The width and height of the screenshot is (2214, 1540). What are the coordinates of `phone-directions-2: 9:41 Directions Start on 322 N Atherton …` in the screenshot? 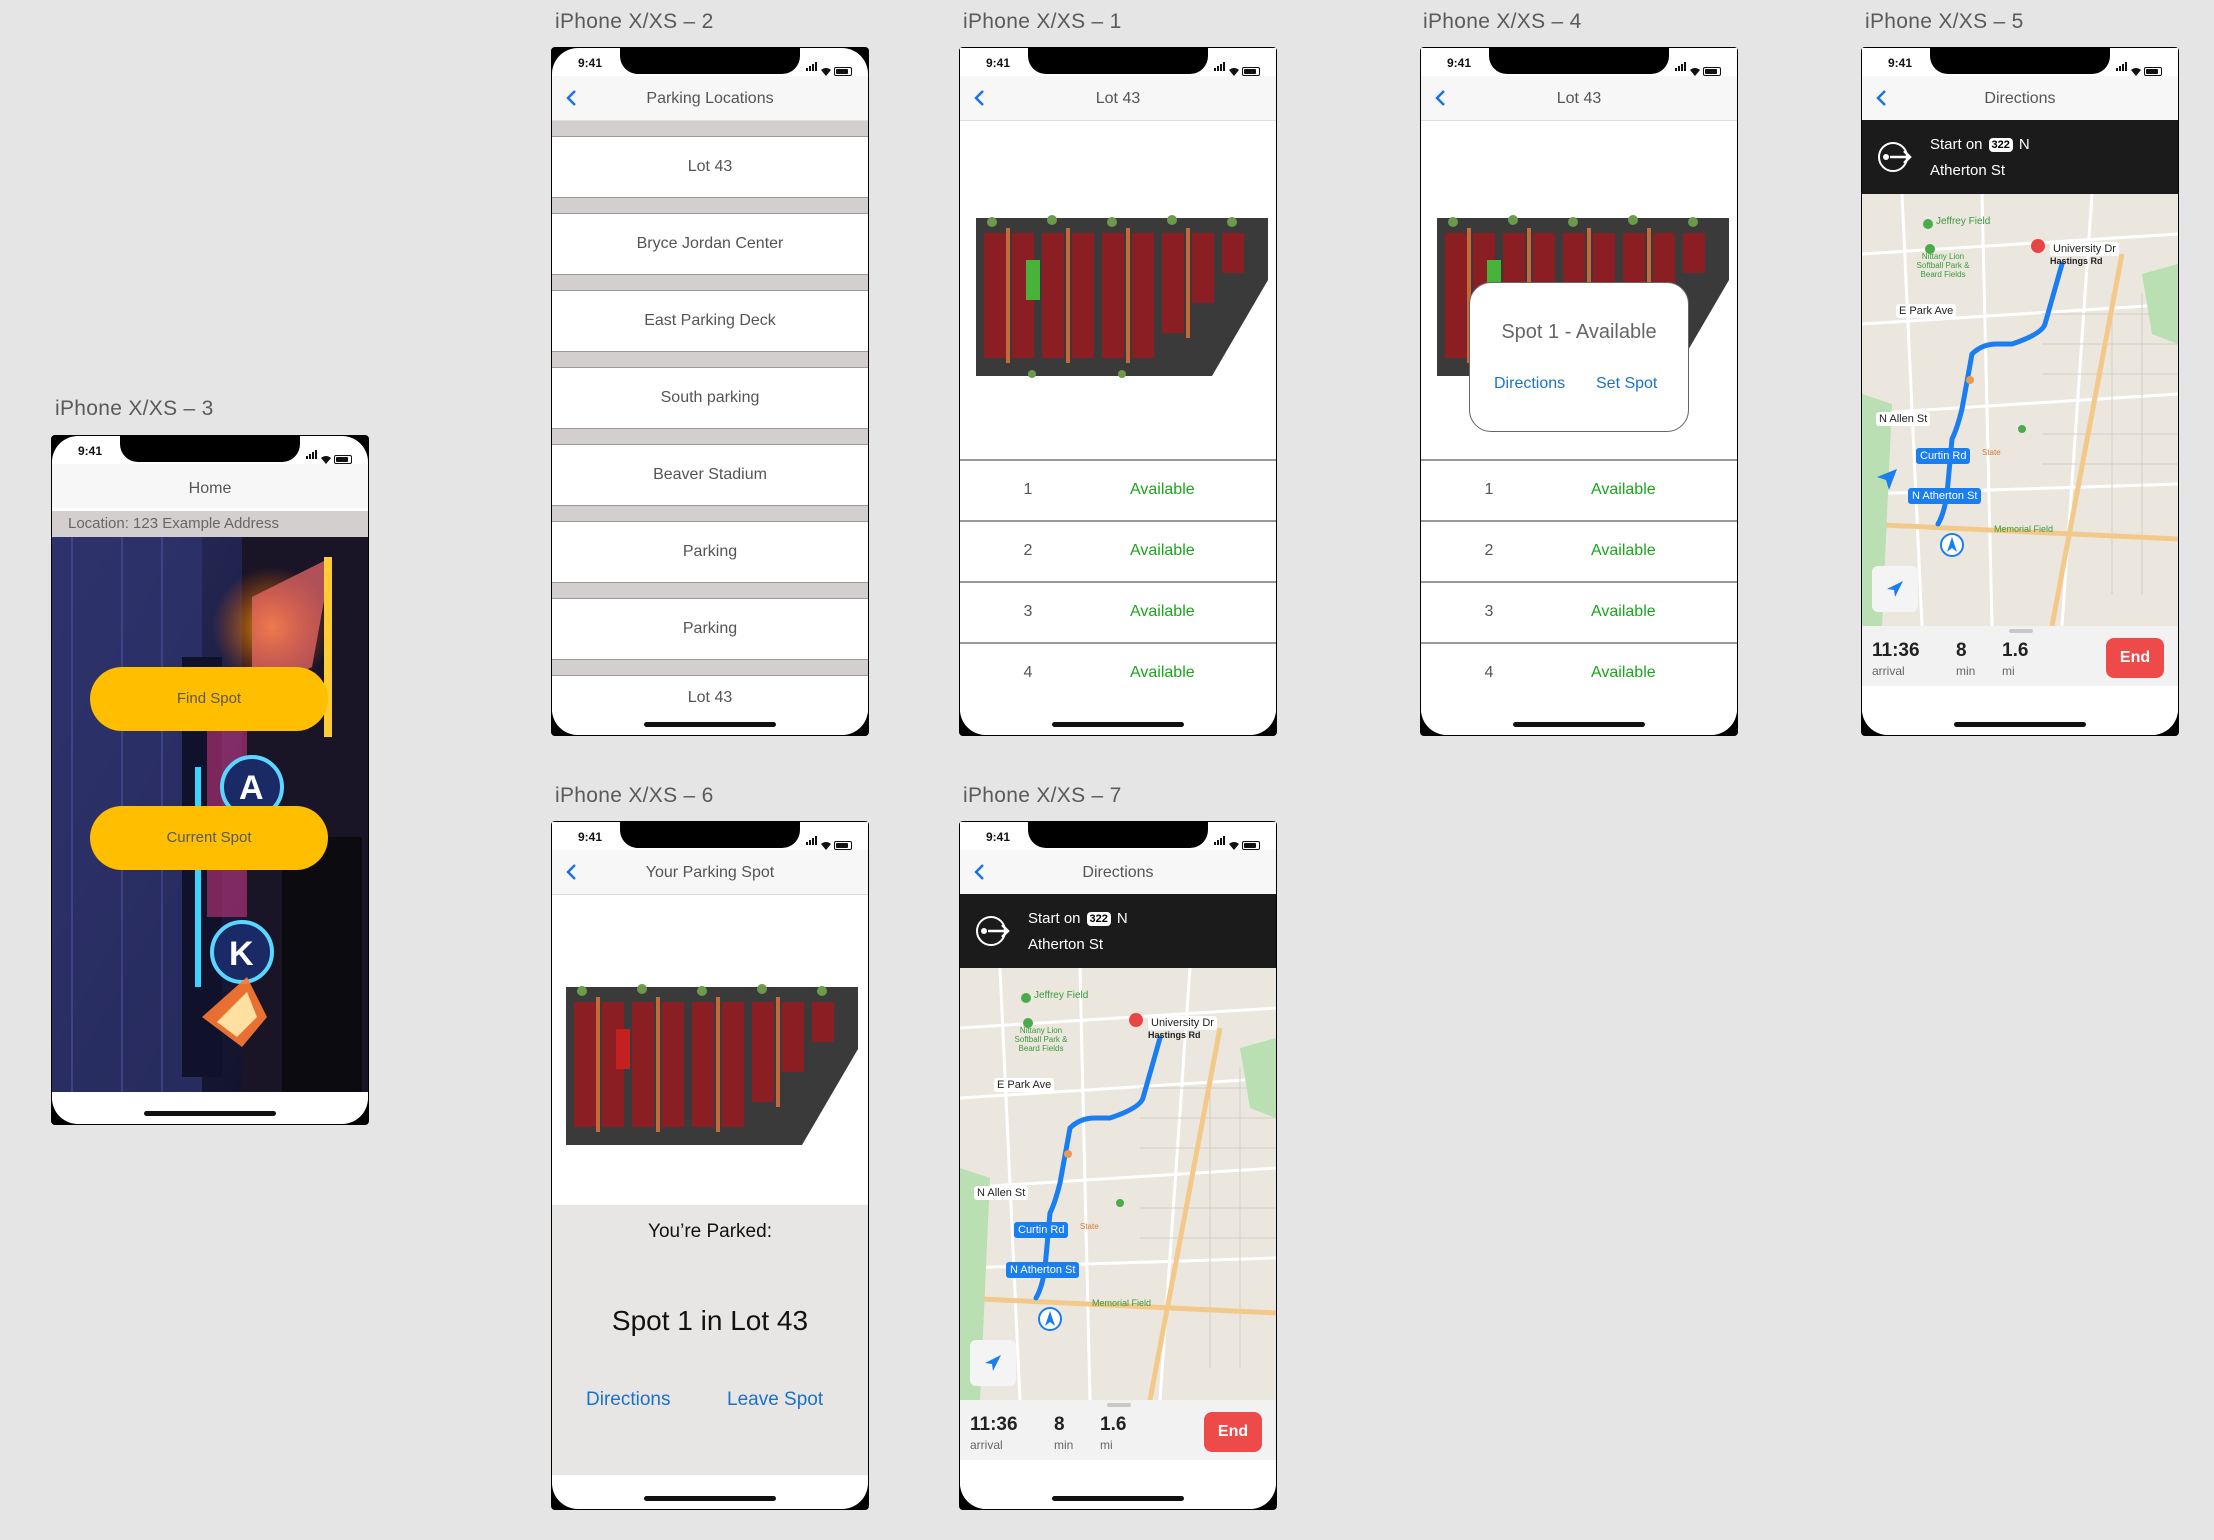 It's located at (1118, 1165).